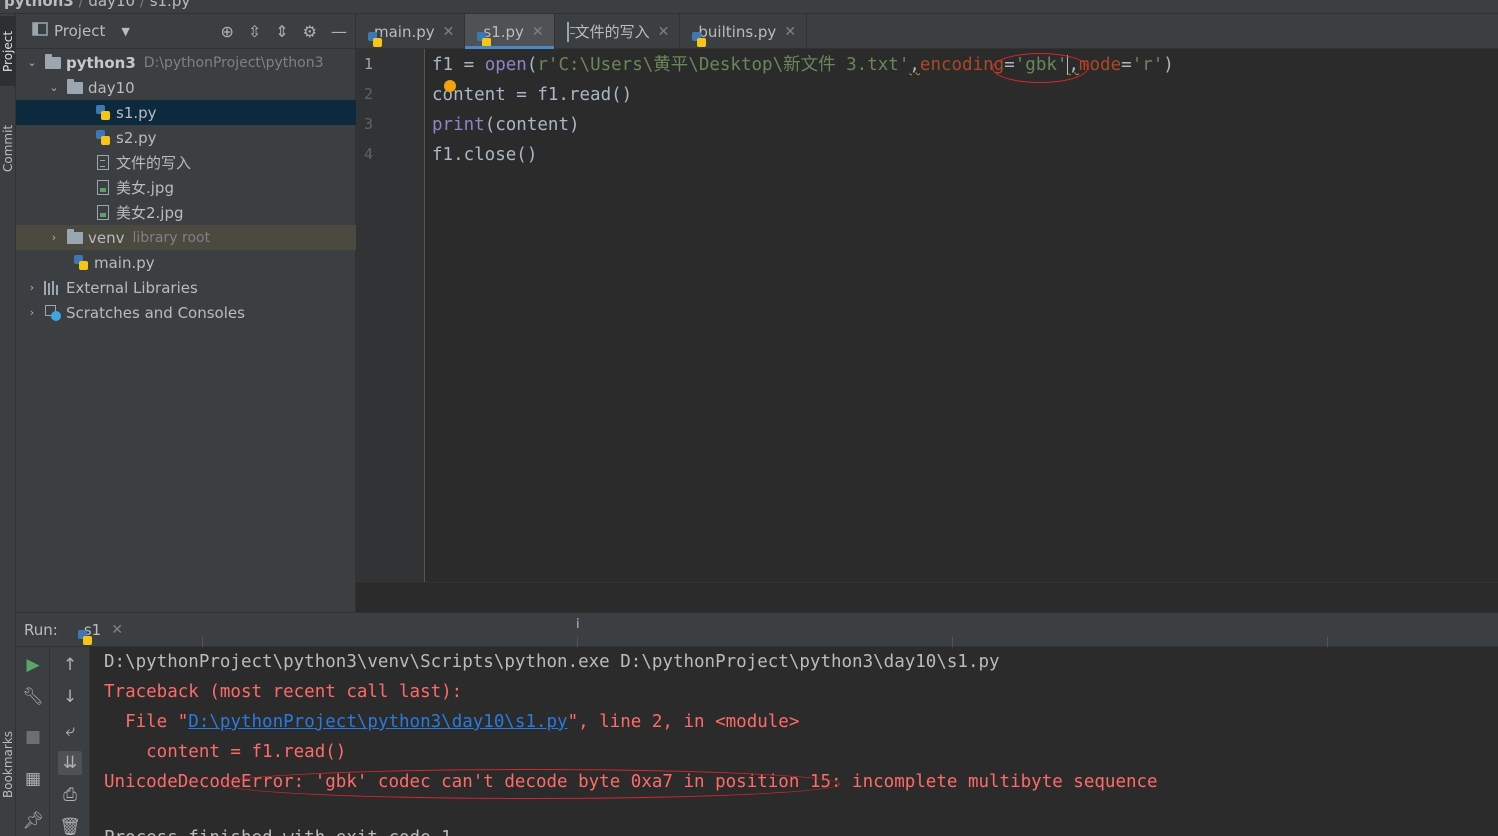 The height and width of the screenshot is (836, 1498). Describe the element at coordinates (70, 795) in the screenshot. I see `print-icon: ⎙` at that location.